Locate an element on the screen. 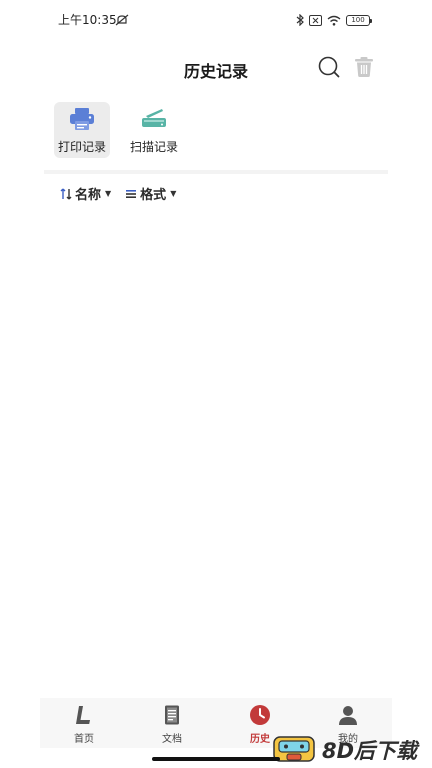  header: 历史记录 is located at coordinates (216, 68).